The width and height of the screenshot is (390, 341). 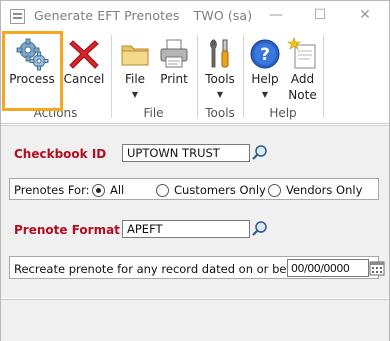 What do you see at coordinates (324, 190) in the screenshot?
I see `radio-vendors-only-label: Vendors Only` at bounding box center [324, 190].